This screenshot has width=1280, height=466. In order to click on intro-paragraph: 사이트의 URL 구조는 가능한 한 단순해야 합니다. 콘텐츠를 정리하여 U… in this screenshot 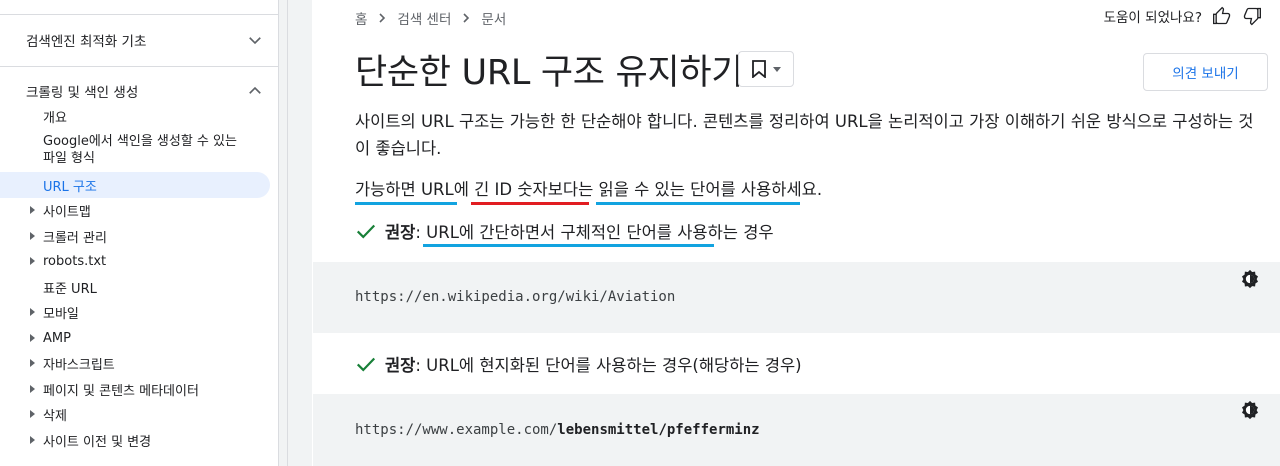, I will do `click(804, 135)`.